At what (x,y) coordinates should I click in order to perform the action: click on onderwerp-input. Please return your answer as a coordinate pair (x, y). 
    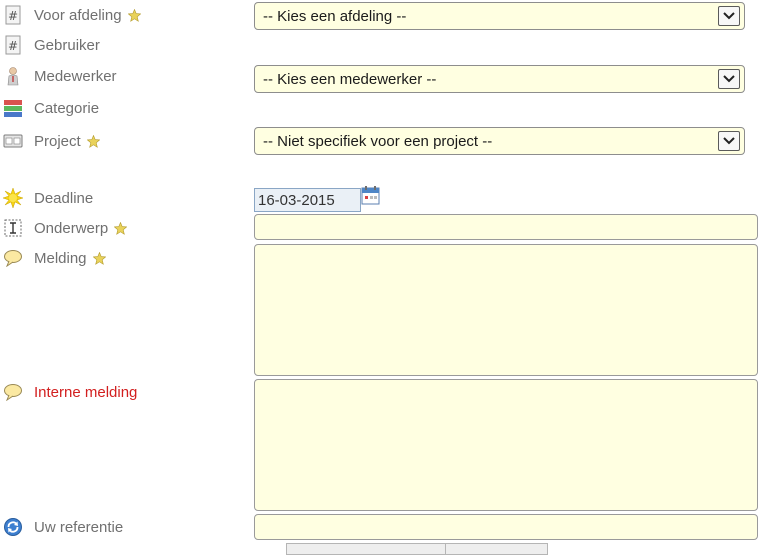
    Looking at the image, I should click on (506, 227).